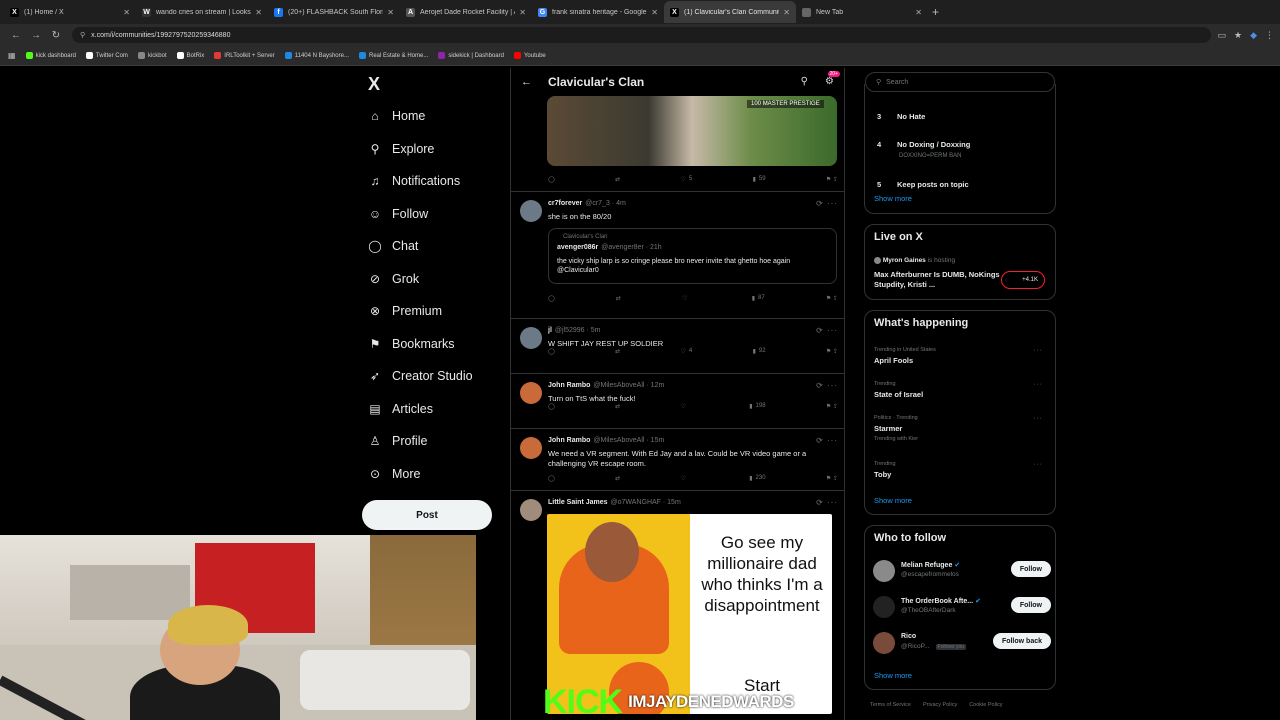  I want to click on footer-link: Terms of Service, so click(890, 705).